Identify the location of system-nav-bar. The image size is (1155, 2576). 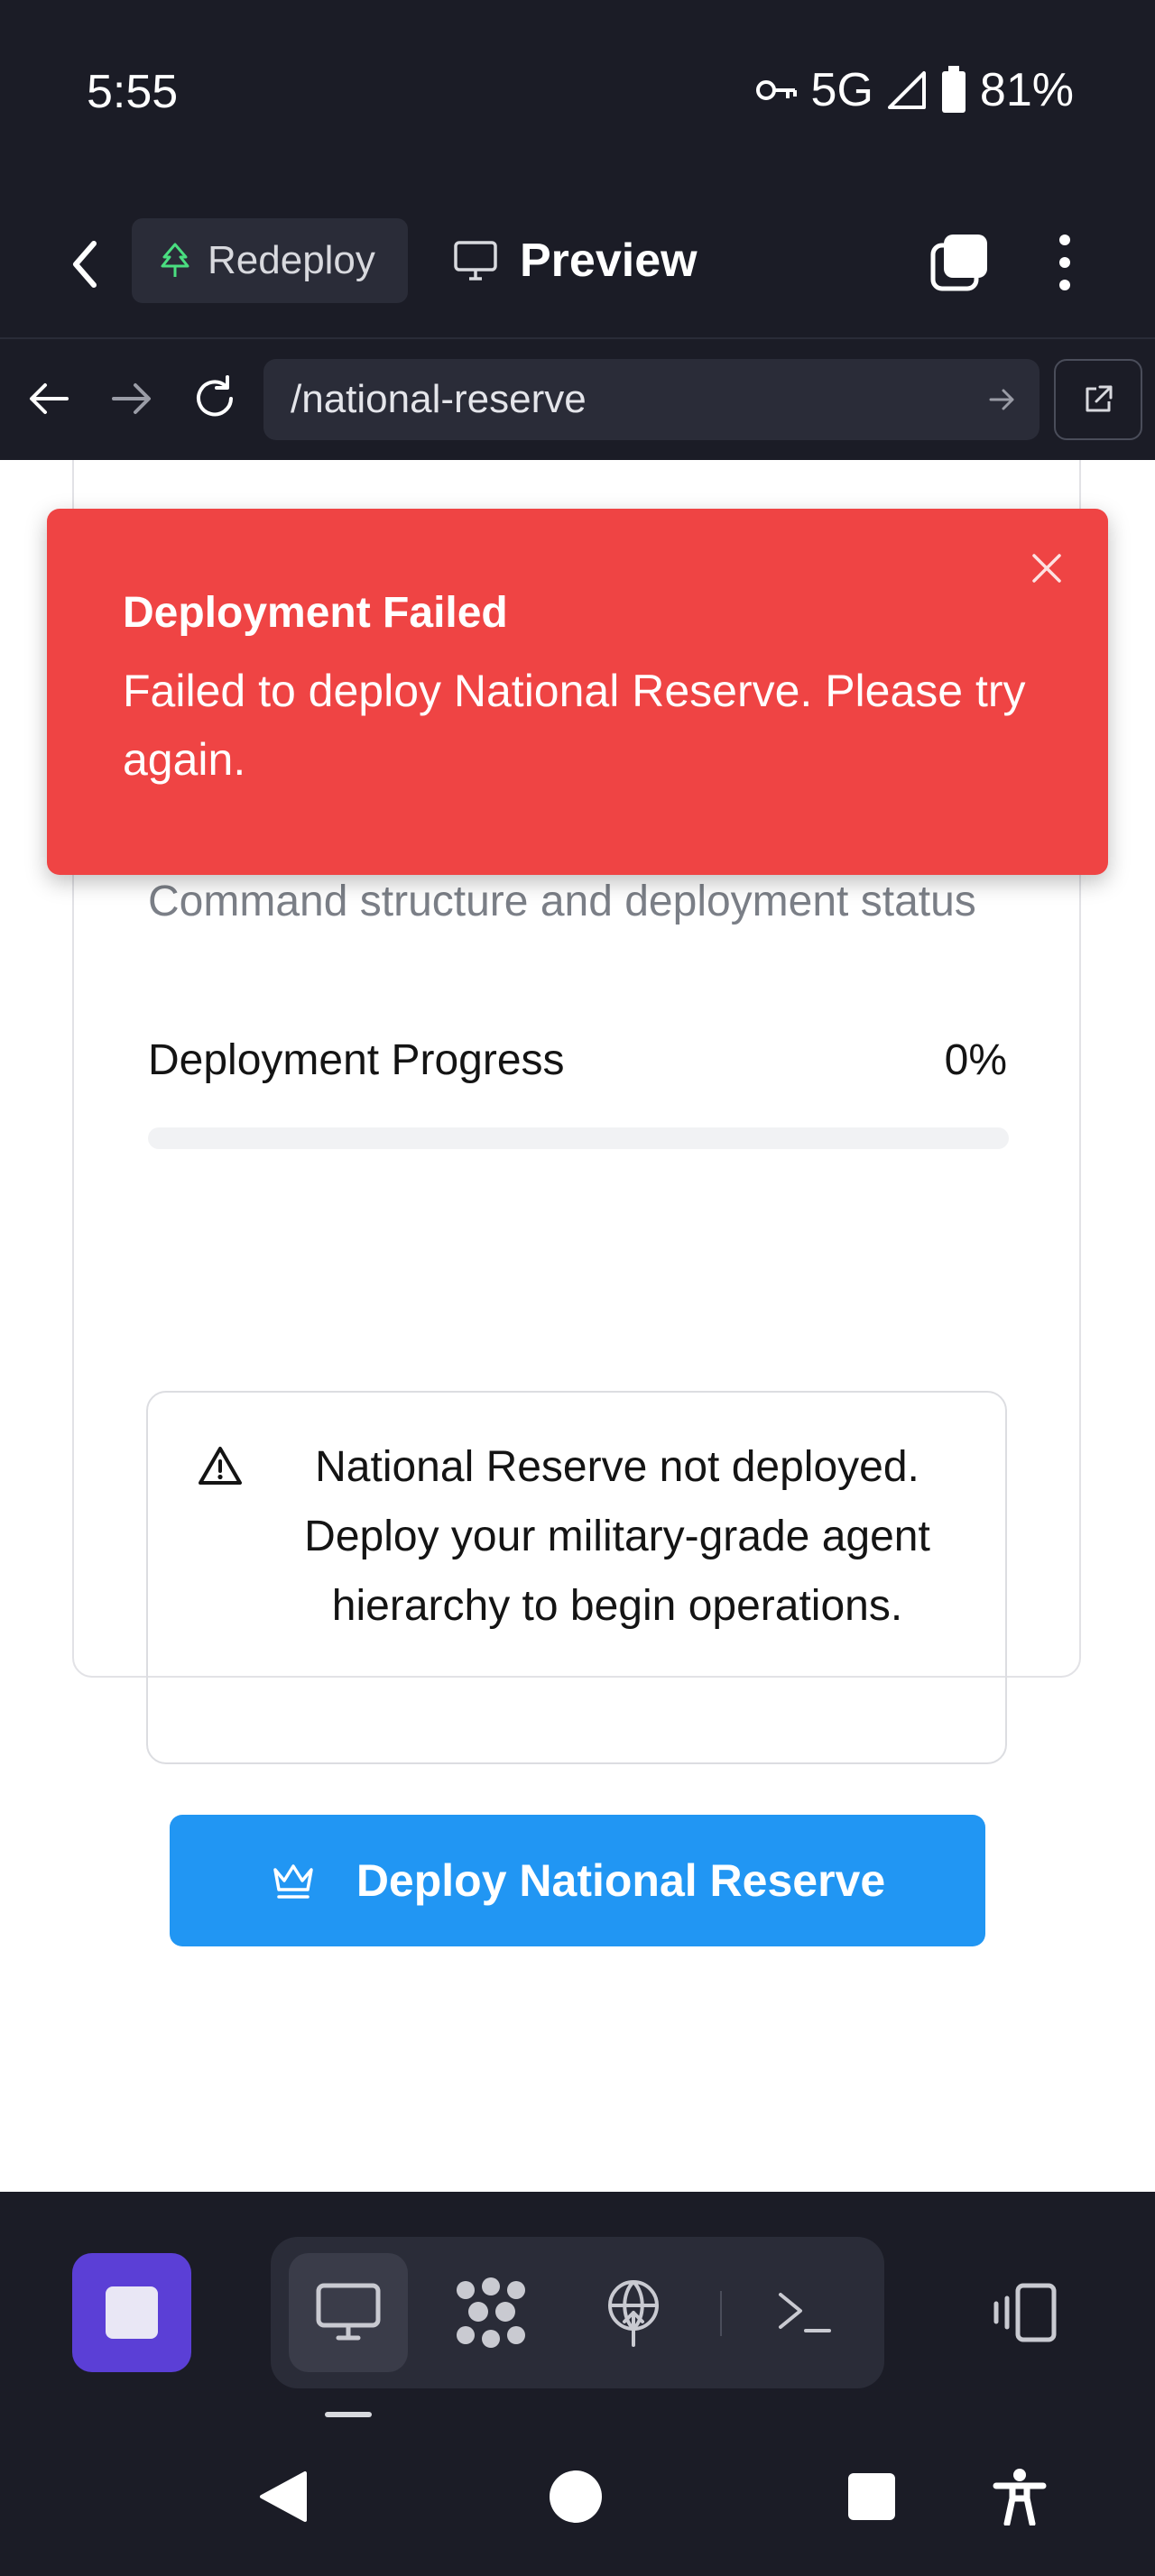
(577, 2496).